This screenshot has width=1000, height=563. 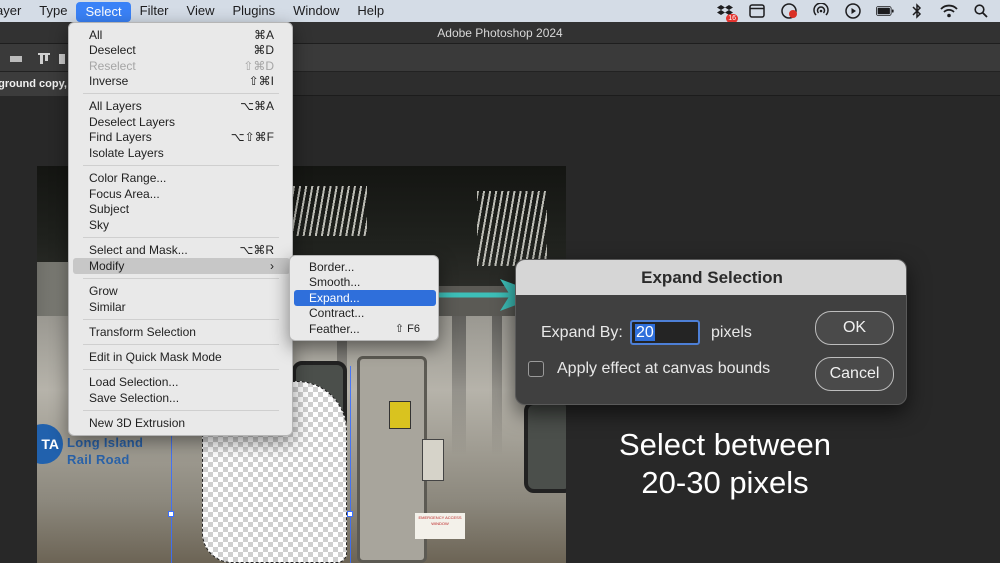 I want to click on menu-item-grow: Grow, so click(x=181, y=291).